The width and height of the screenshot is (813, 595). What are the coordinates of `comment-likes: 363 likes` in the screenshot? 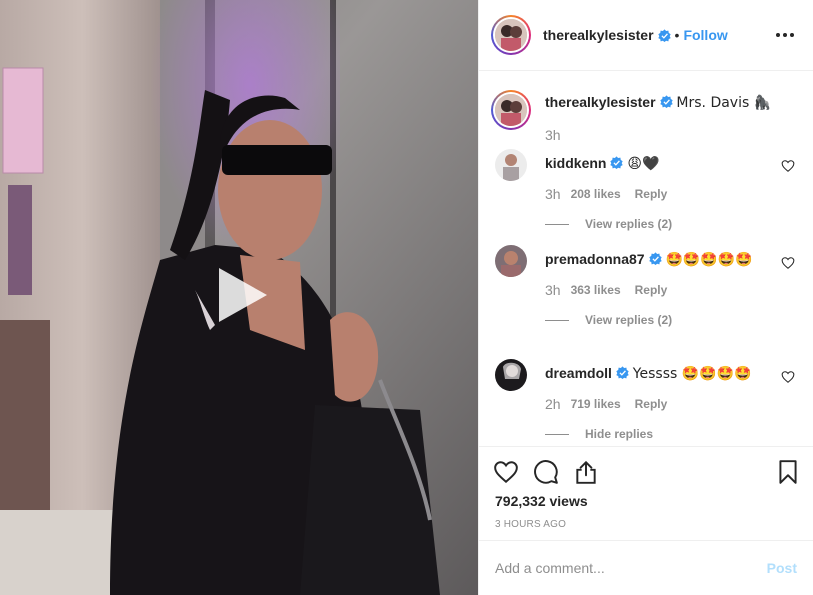 It's located at (596, 290).